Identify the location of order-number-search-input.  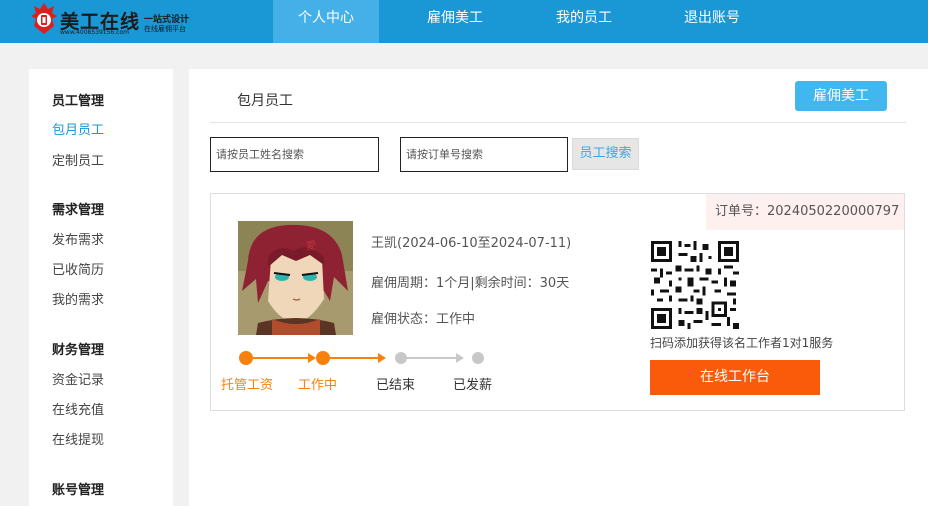
(484, 154).